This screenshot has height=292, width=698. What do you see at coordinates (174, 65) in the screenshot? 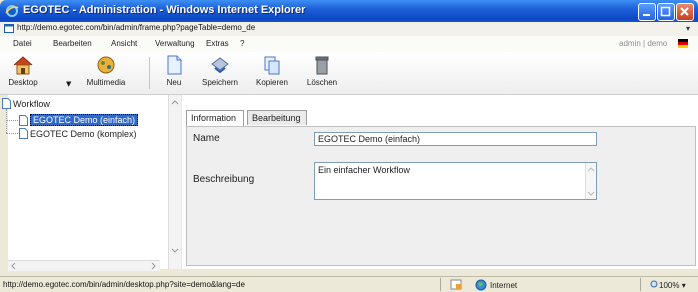
I see `new-document-icon` at bounding box center [174, 65].